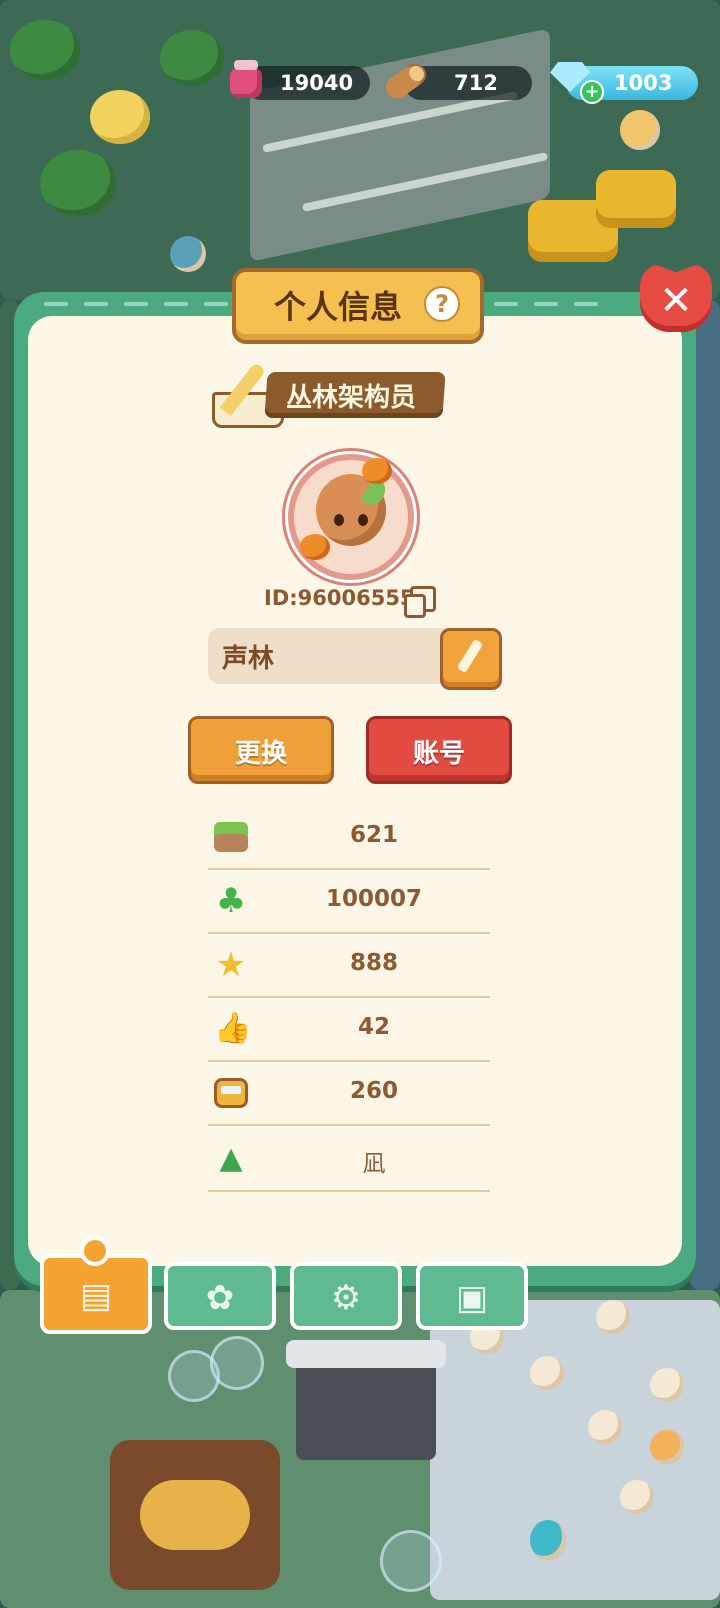 The width and height of the screenshot is (720, 1608). I want to click on account-button: 账号, so click(439, 750).